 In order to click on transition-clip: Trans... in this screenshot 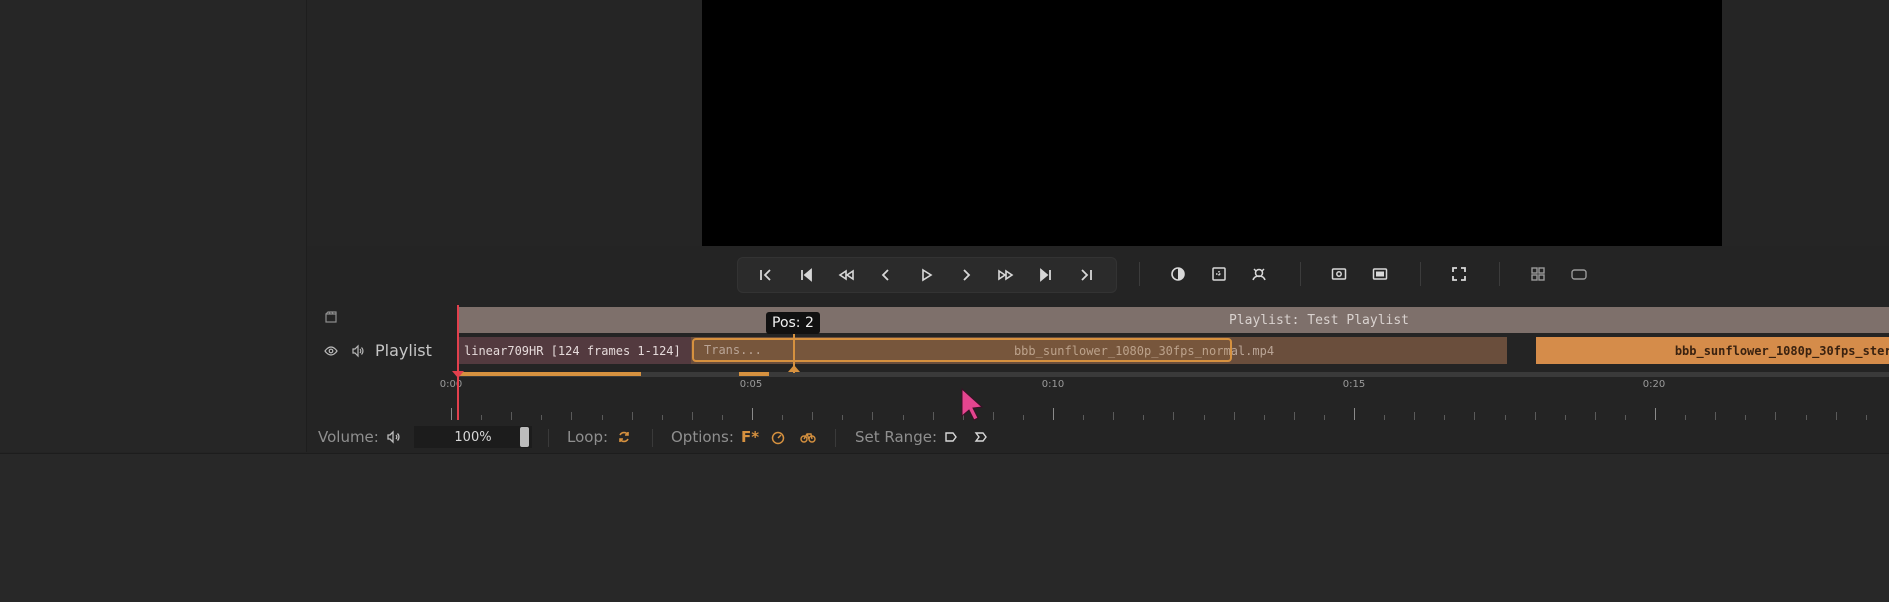, I will do `click(962, 350)`.